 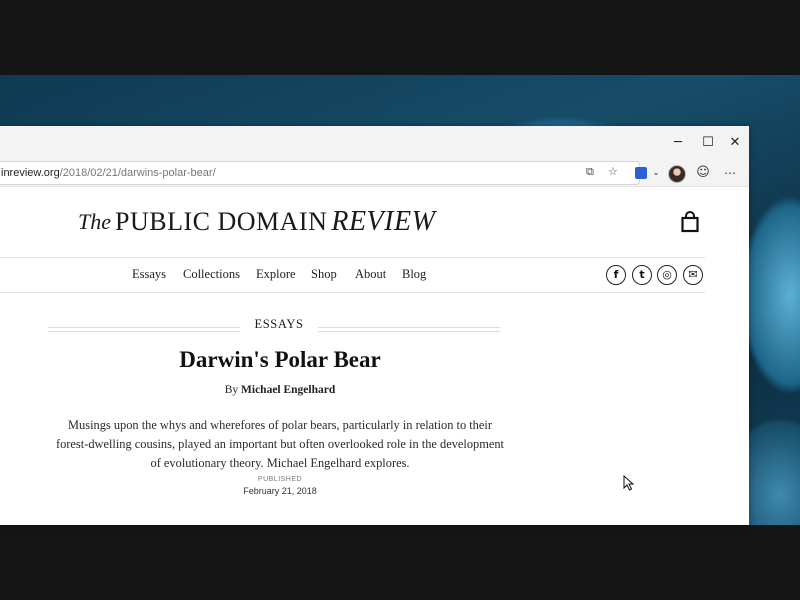 What do you see at coordinates (279, 324) in the screenshot?
I see `section-label: ESSAYS` at bounding box center [279, 324].